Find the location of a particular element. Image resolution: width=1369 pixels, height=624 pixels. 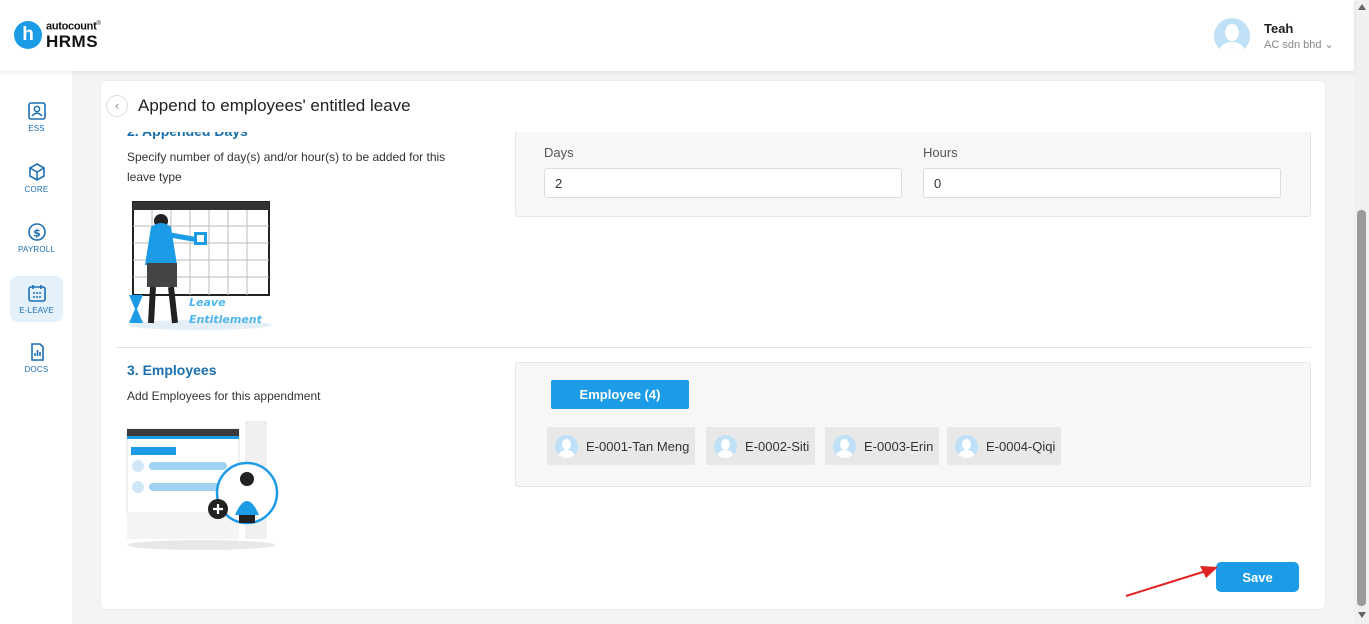

chevron-left-icon: ‹ is located at coordinates (117, 106).